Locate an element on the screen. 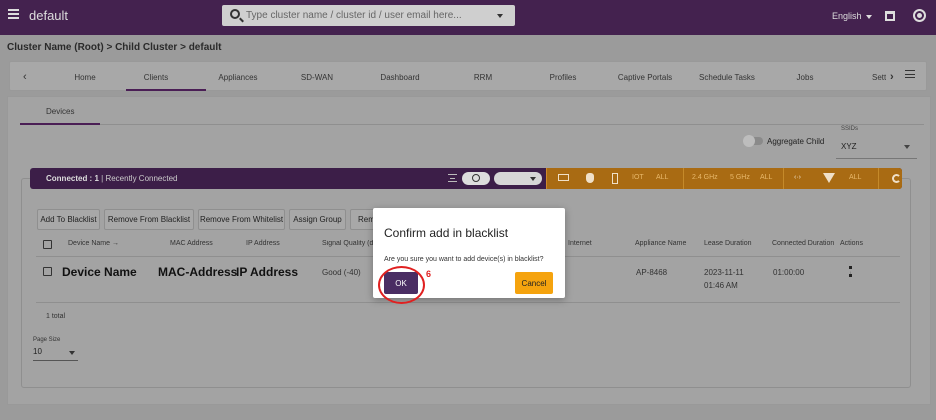  active-tab-indicator is located at coordinates (166, 90).